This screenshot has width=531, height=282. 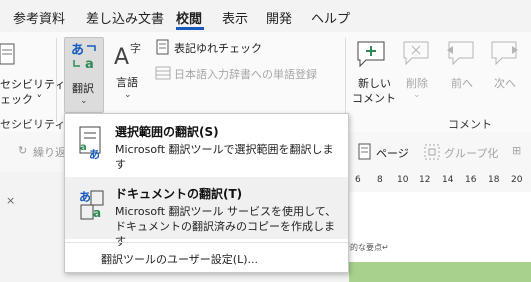 I want to click on next-comment-icon, so click(x=504, y=53).